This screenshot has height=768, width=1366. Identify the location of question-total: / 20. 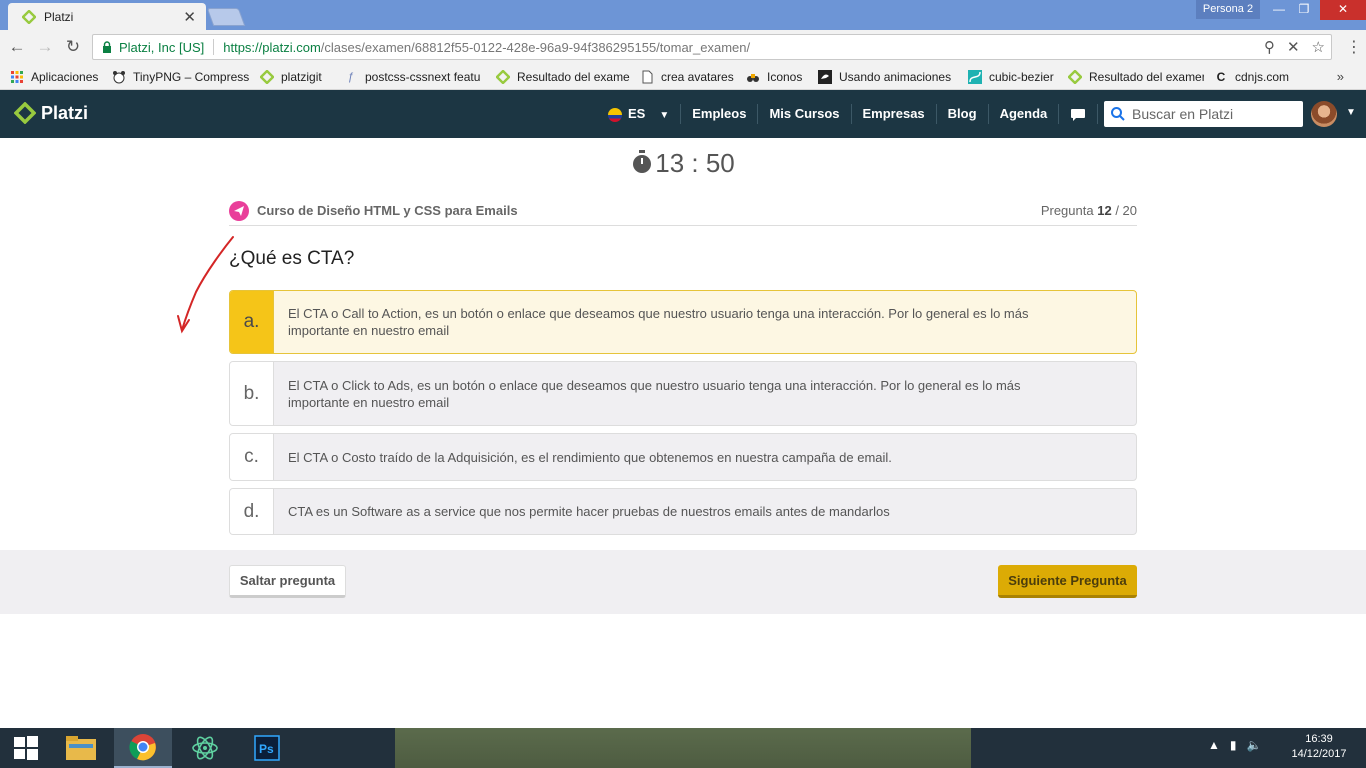
(1126, 210).